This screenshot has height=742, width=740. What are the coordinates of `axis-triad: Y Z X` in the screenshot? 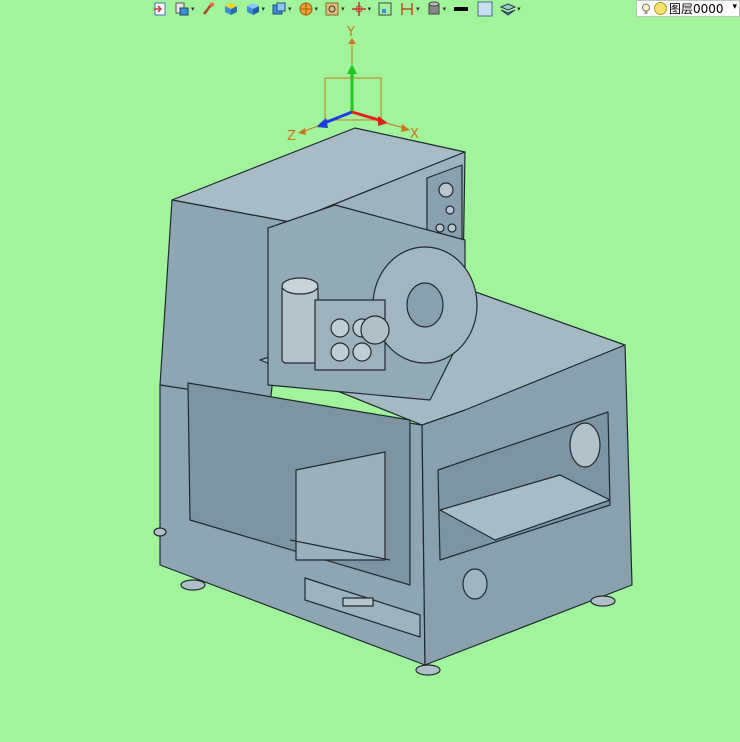 It's located at (353, 84).